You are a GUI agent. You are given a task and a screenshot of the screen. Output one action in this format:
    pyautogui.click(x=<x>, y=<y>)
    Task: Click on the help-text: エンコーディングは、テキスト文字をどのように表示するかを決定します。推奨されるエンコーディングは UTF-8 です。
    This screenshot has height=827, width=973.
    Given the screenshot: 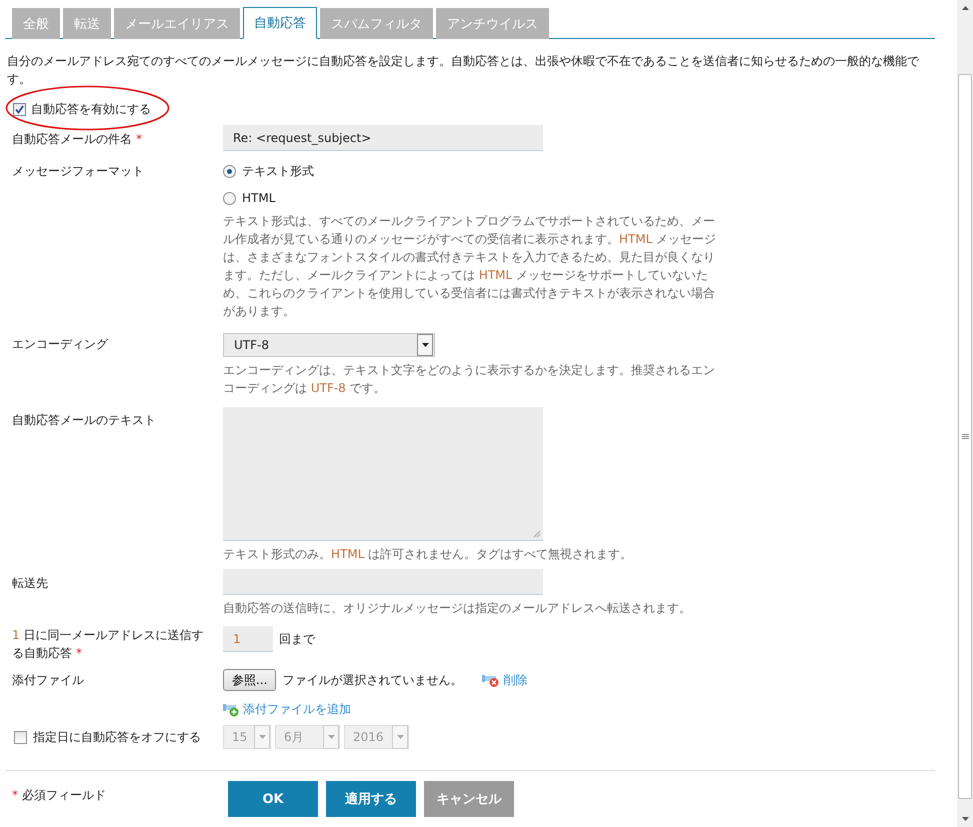 What is the action you would take?
    pyautogui.click(x=469, y=379)
    